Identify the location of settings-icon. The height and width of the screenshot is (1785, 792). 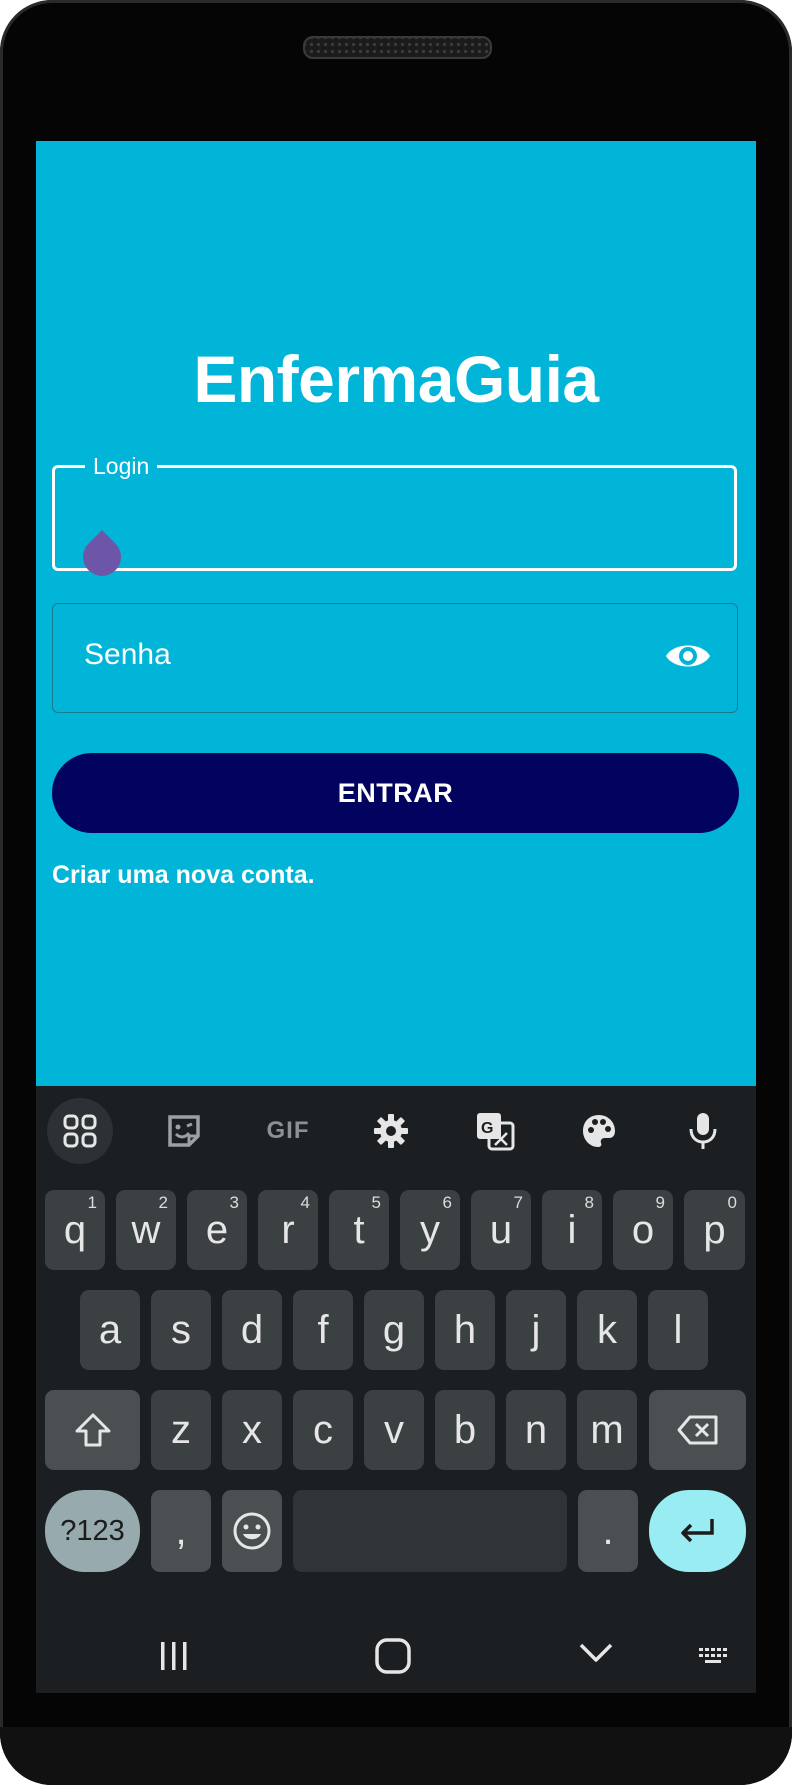
(391, 1131).